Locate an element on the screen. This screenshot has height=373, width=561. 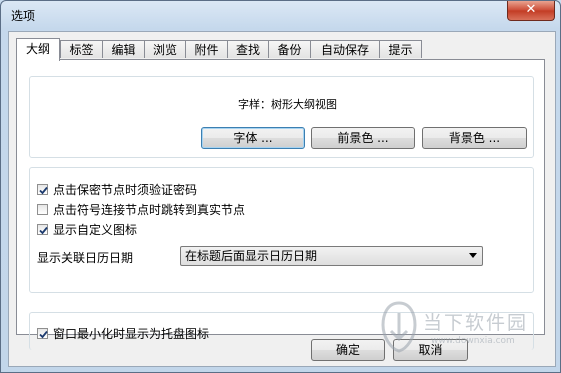
close-button: ✕ is located at coordinates (531, 11).